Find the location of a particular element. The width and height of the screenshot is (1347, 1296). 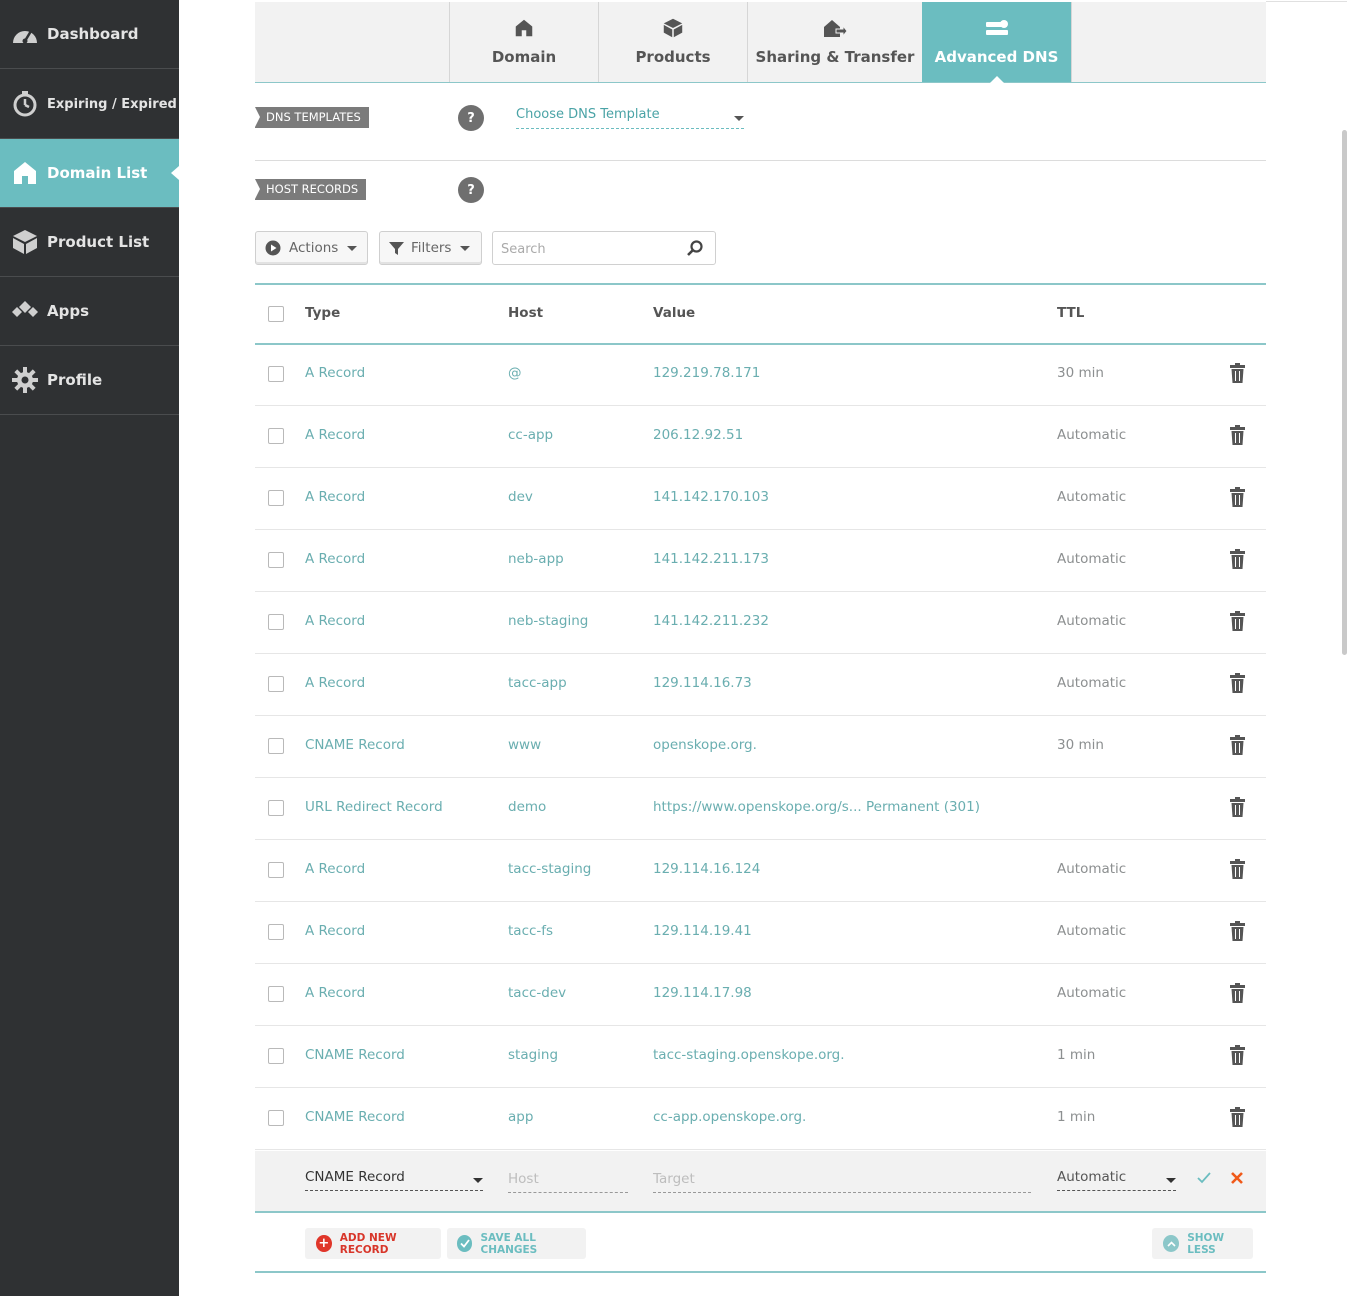

dns-templates-help-button: ? is located at coordinates (471, 118).